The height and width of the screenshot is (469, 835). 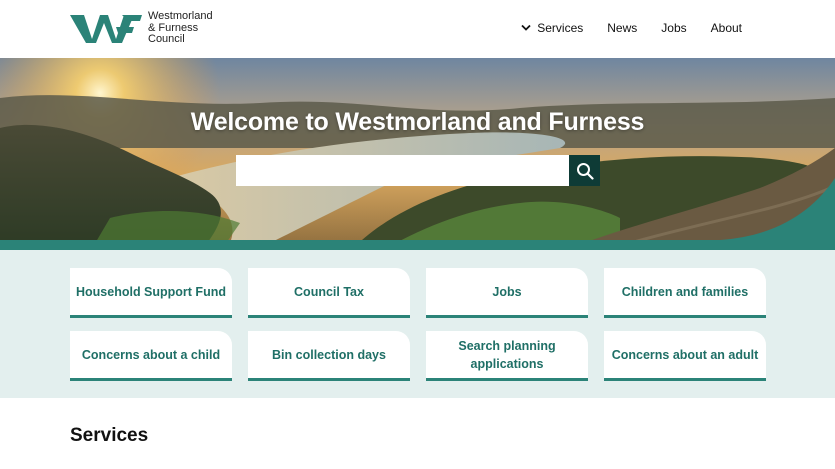 I want to click on nav-news-label: News, so click(x=622, y=28).